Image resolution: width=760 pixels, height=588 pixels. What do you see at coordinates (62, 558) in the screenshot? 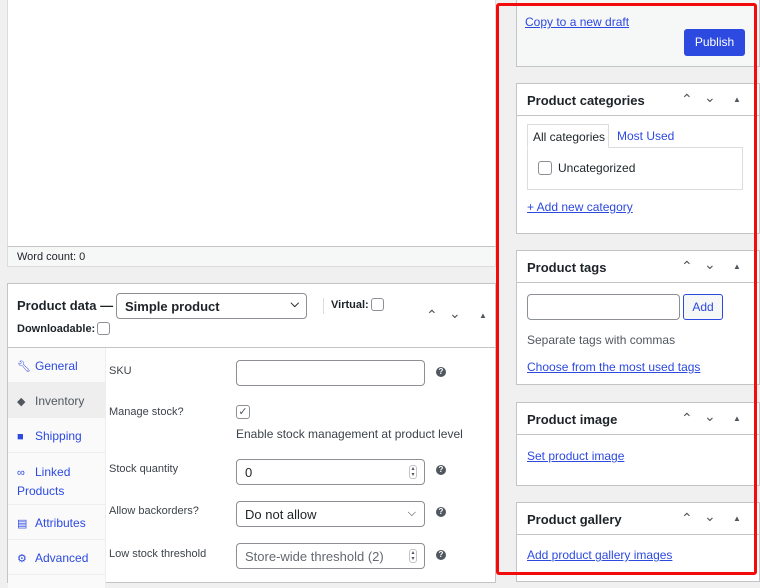
I see `tab-label: Advanced` at bounding box center [62, 558].